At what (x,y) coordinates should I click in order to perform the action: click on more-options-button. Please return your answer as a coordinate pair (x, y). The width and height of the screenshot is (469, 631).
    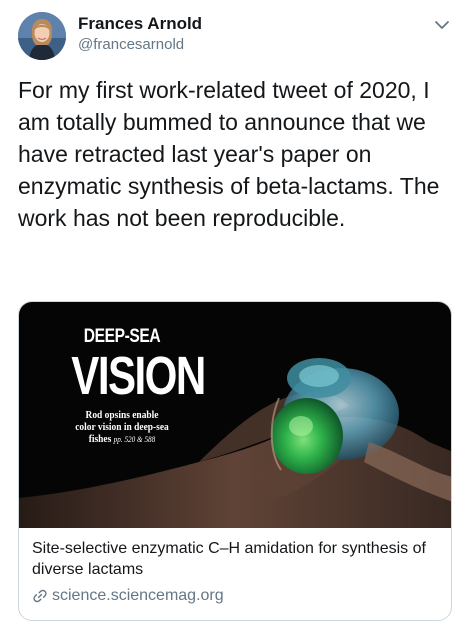
    Looking at the image, I should click on (442, 25).